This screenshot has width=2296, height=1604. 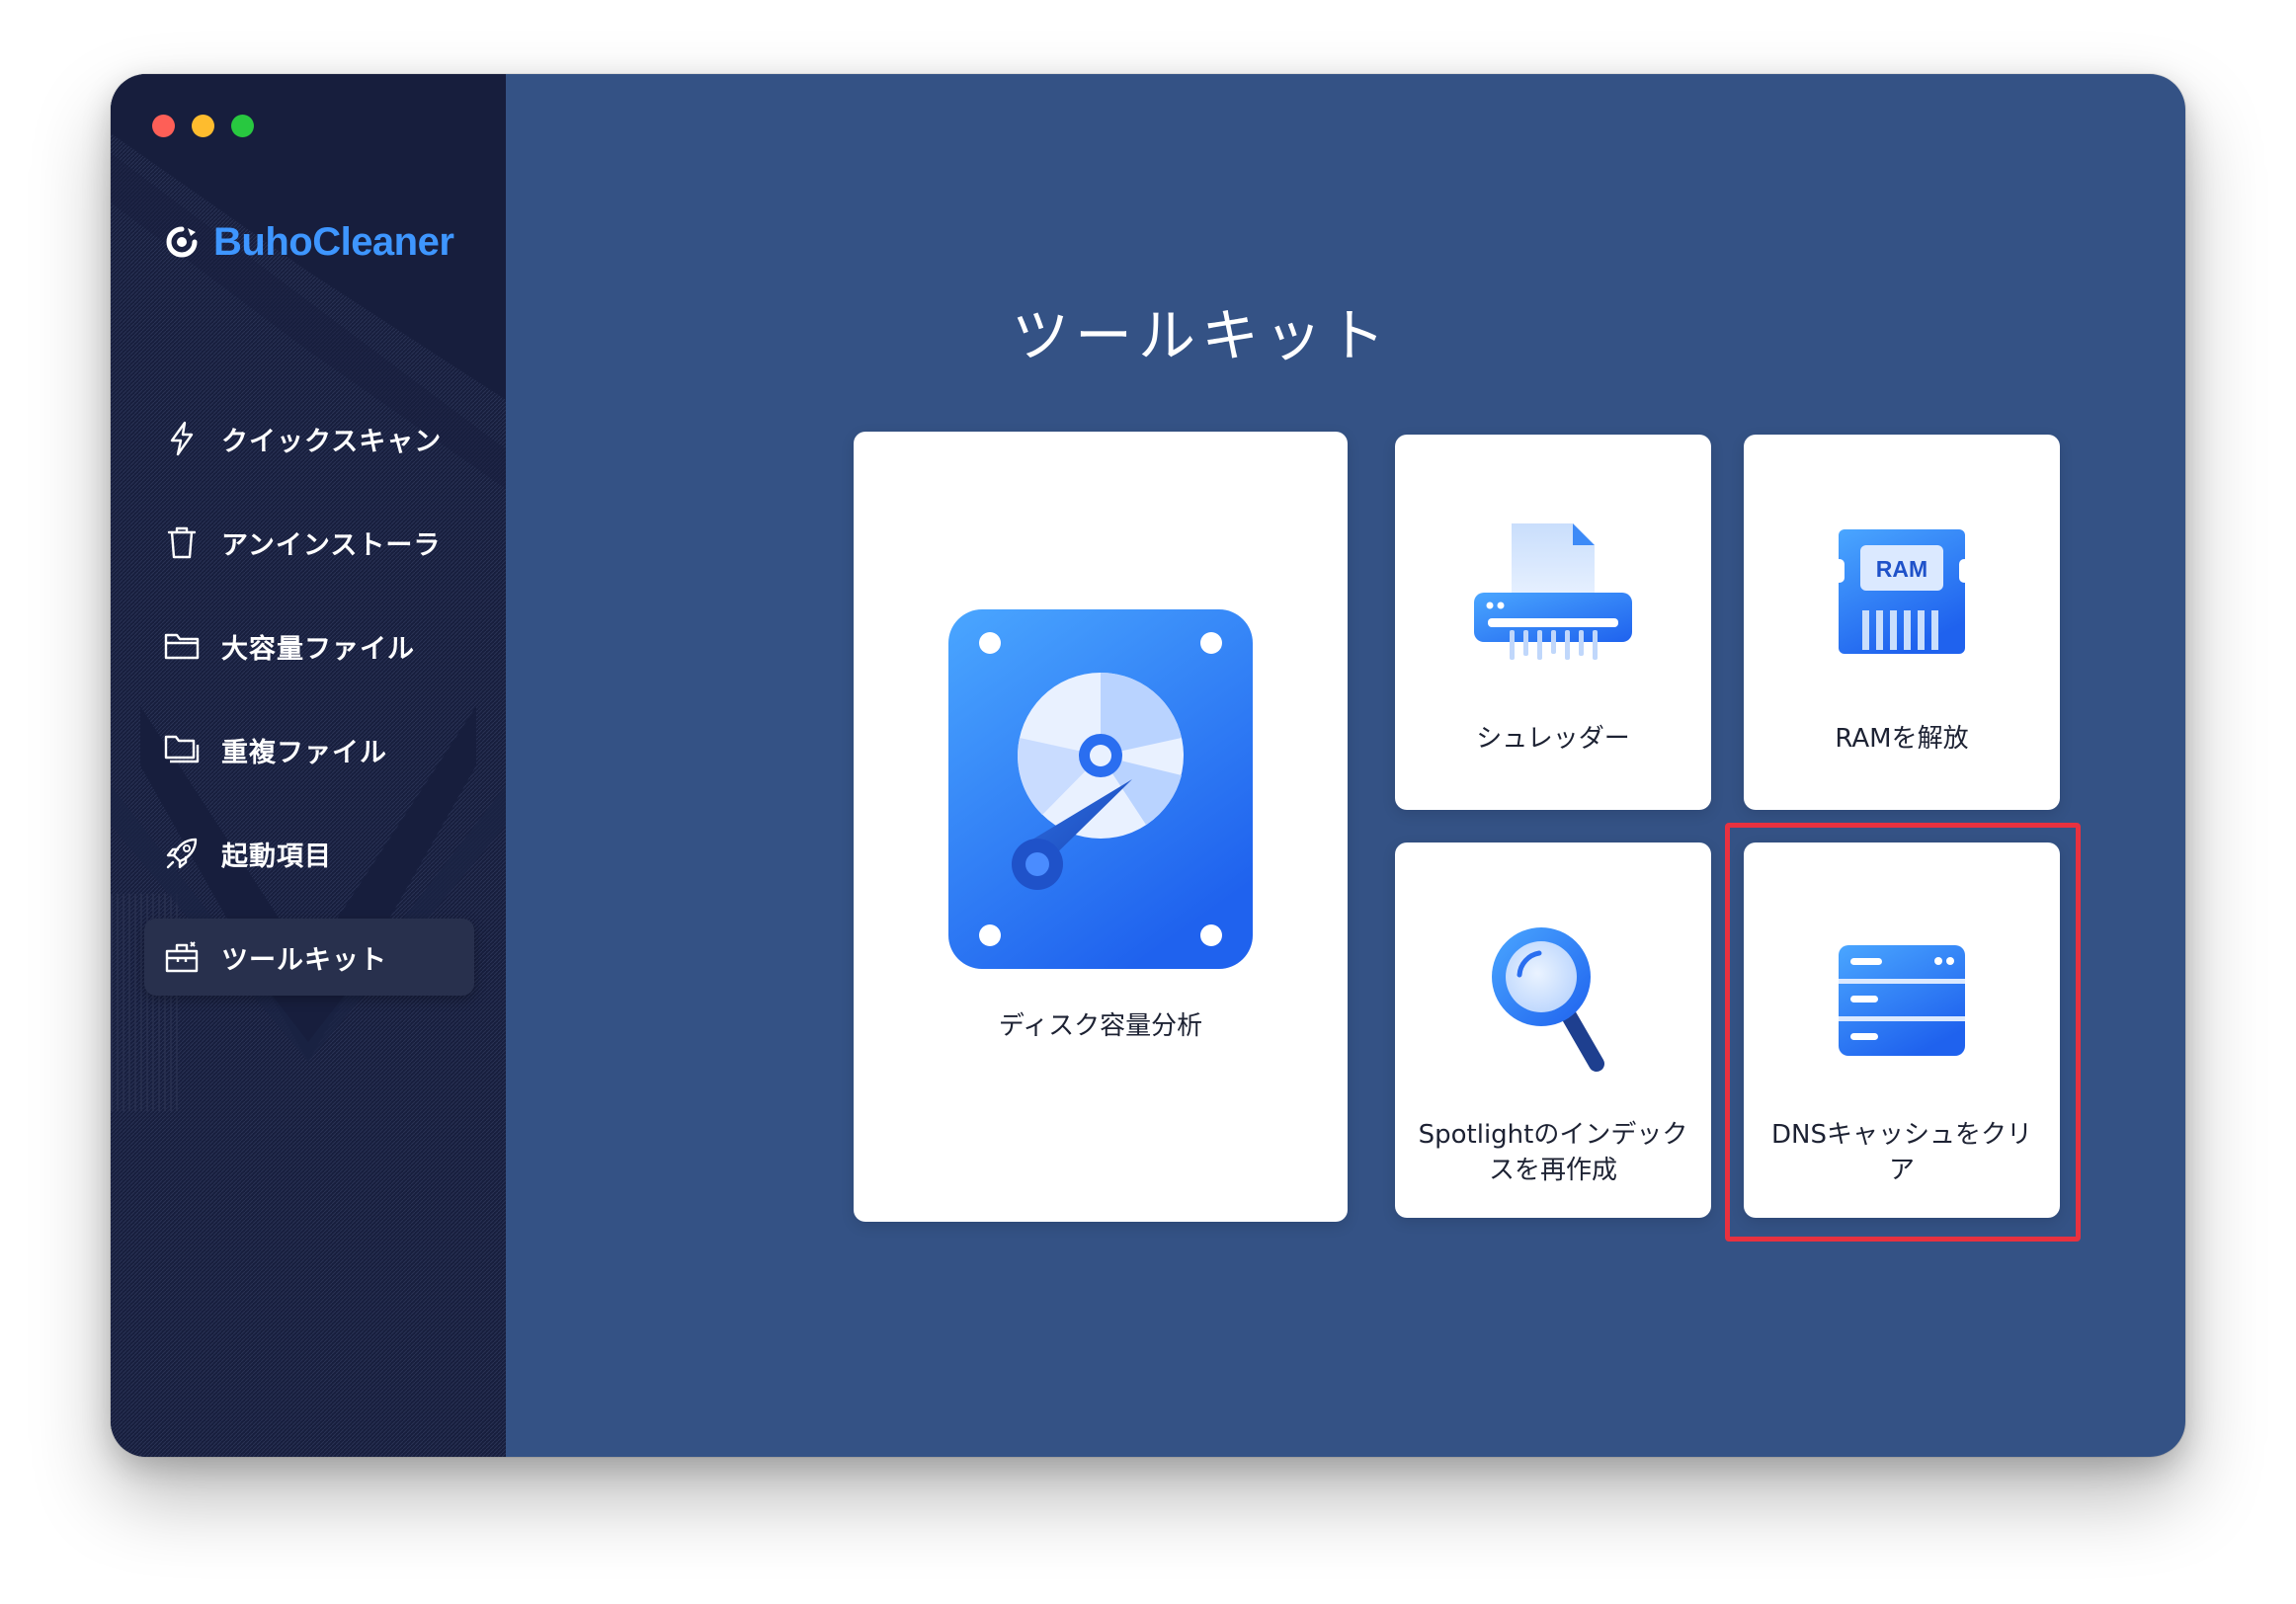 I want to click on sidebar-item-quick-scan: クイックスキャン, so click(x=309, y=438).